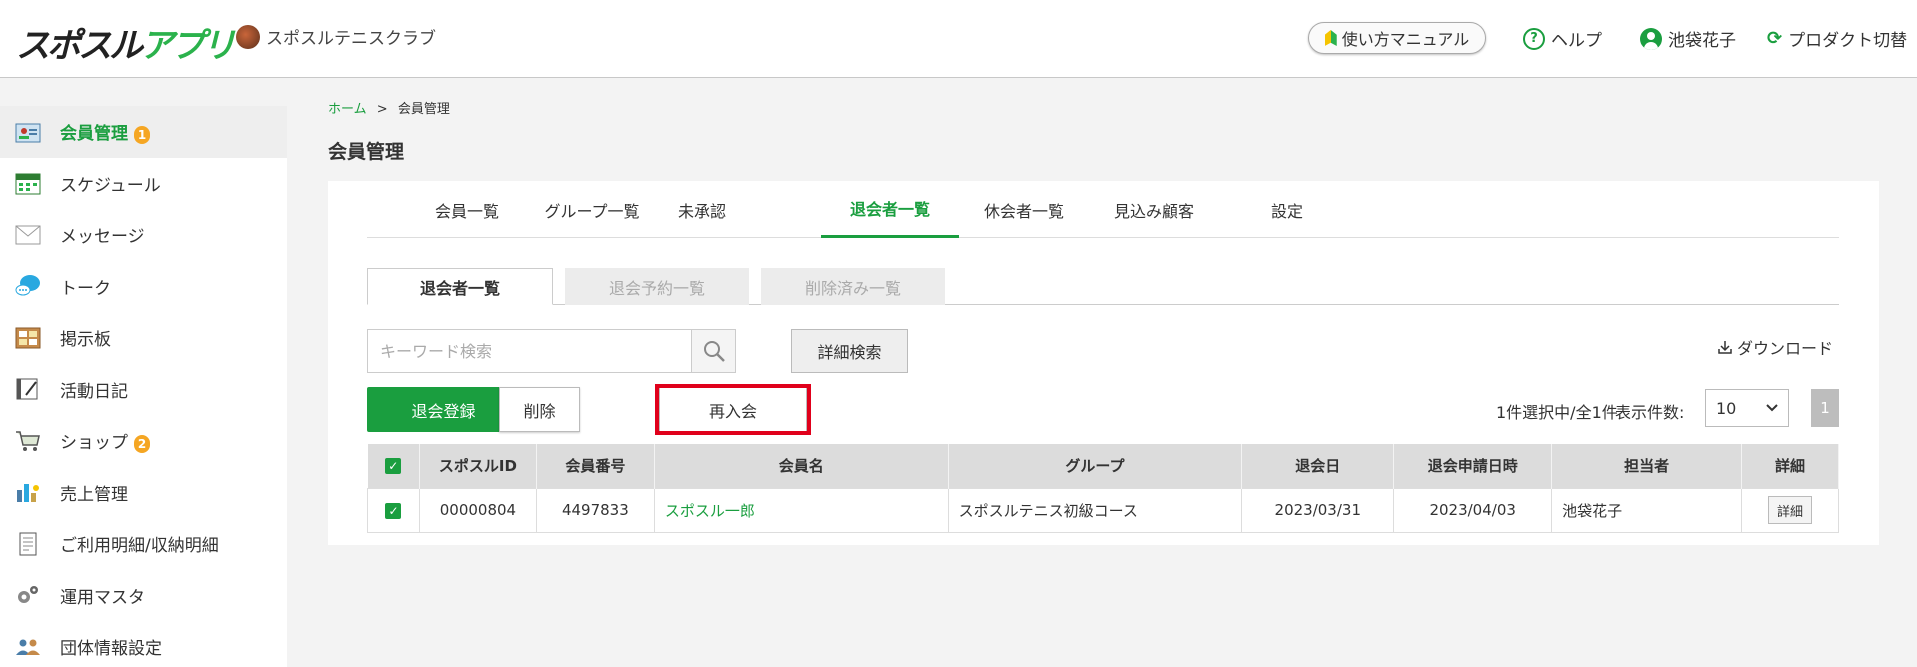 The image size is (1917, 667). What do you see at coordinates (143, 493) in the screenshot?
I see `sidebar-item-sales: 売上管理` at bounding box center [143, 493].